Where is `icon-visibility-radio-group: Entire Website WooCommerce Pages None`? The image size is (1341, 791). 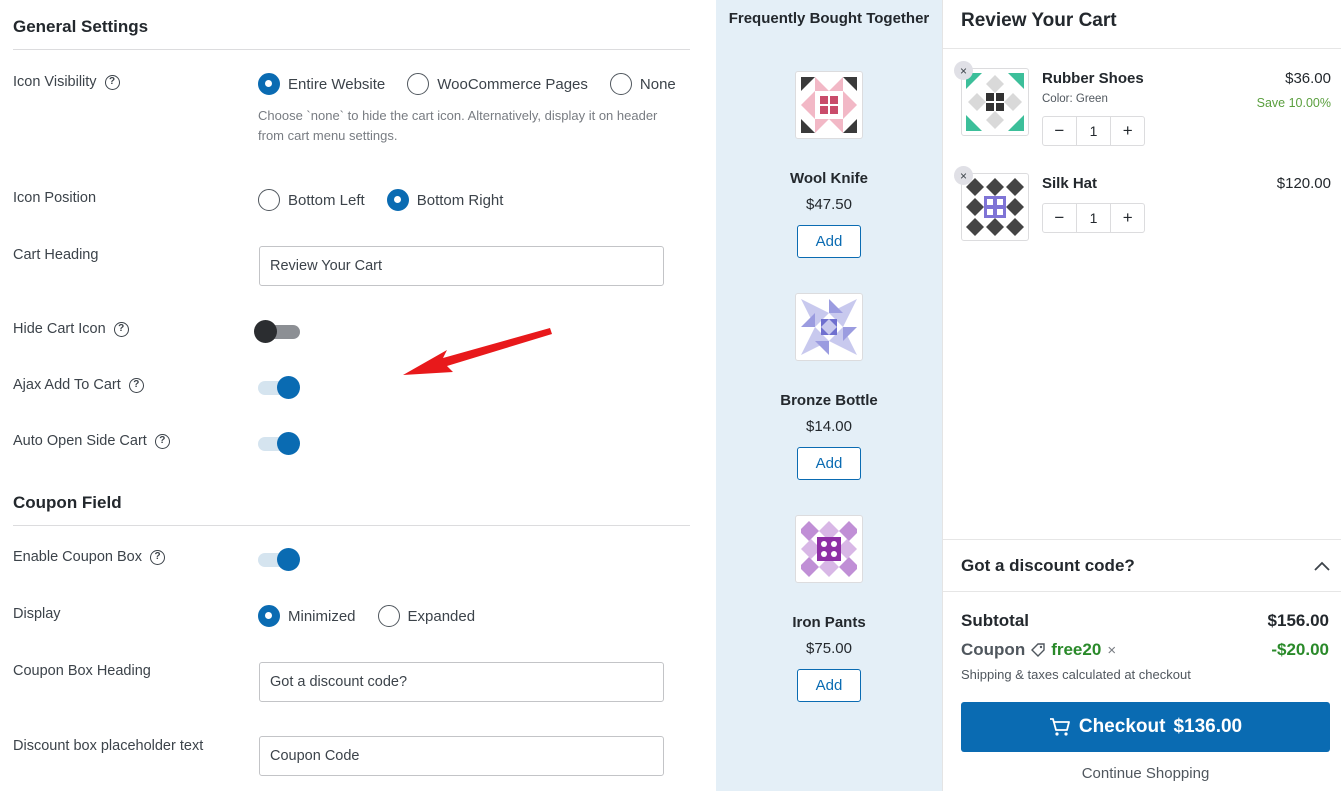
icon-visibility-radio-group: Entire Website WooCommerce Pages None is located at coordinates (478, 84).